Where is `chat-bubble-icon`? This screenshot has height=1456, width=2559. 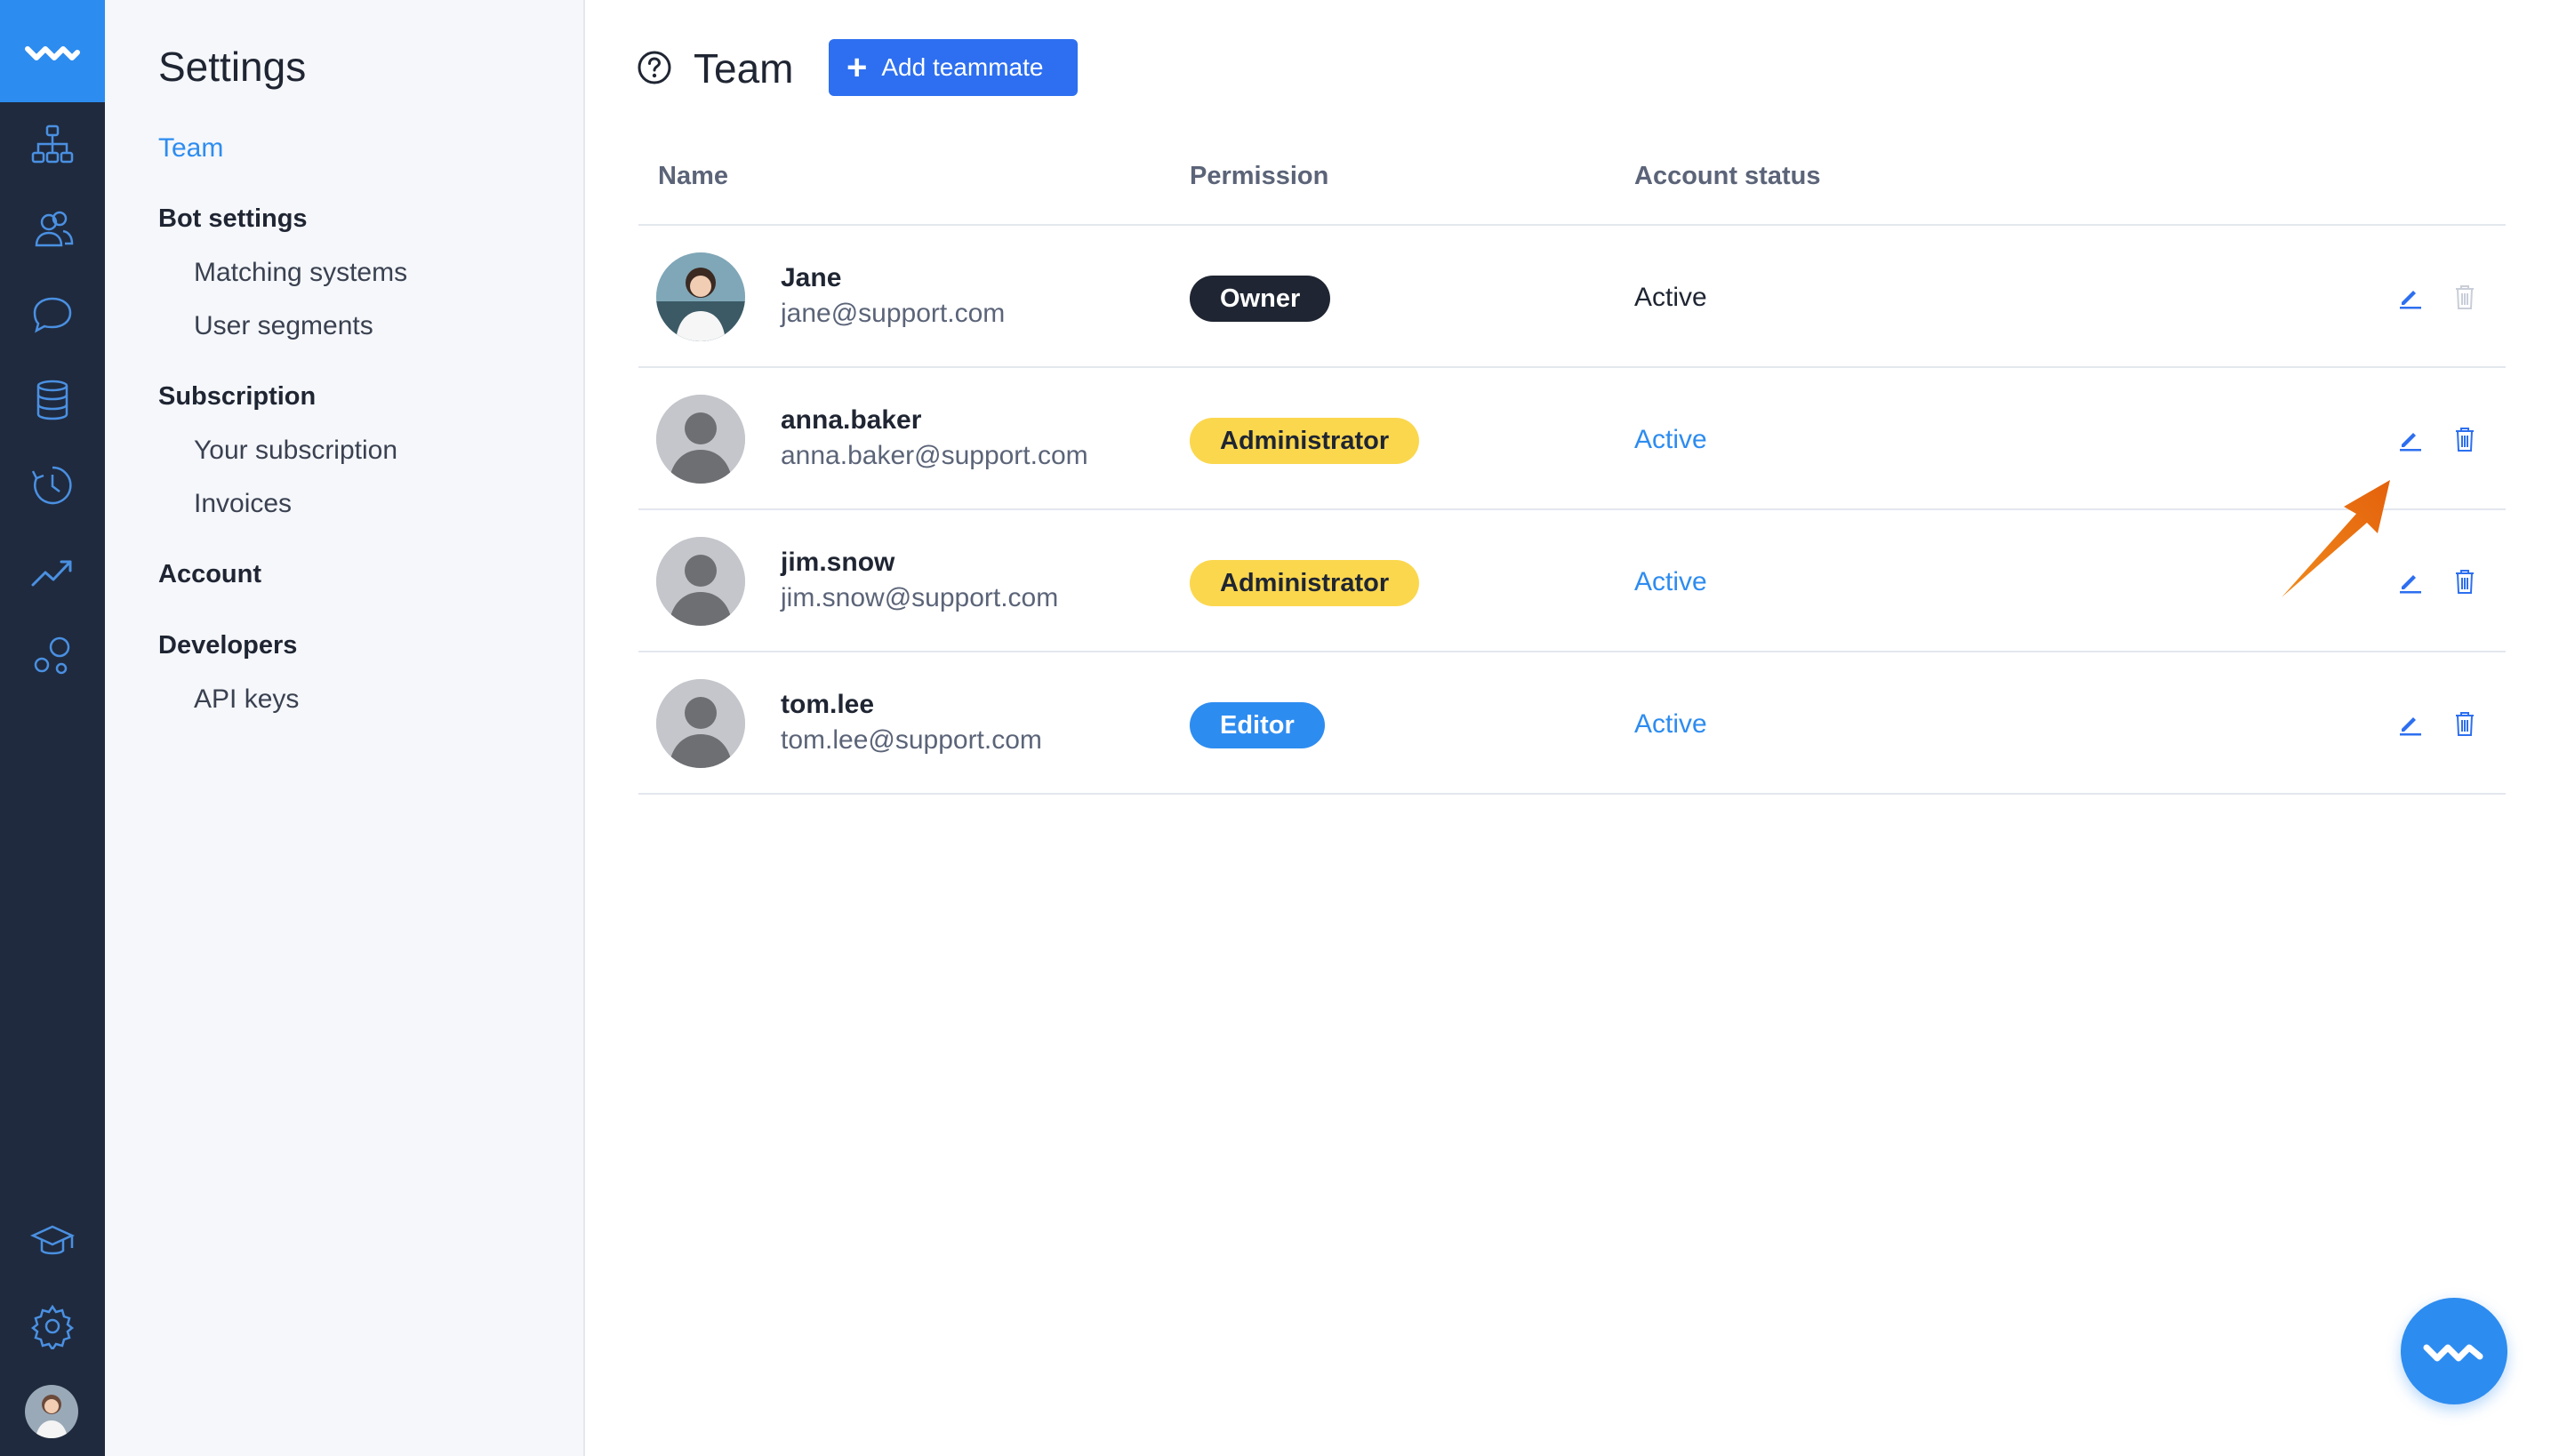 chat-bubble-icon is located at coordinates (52, 314).